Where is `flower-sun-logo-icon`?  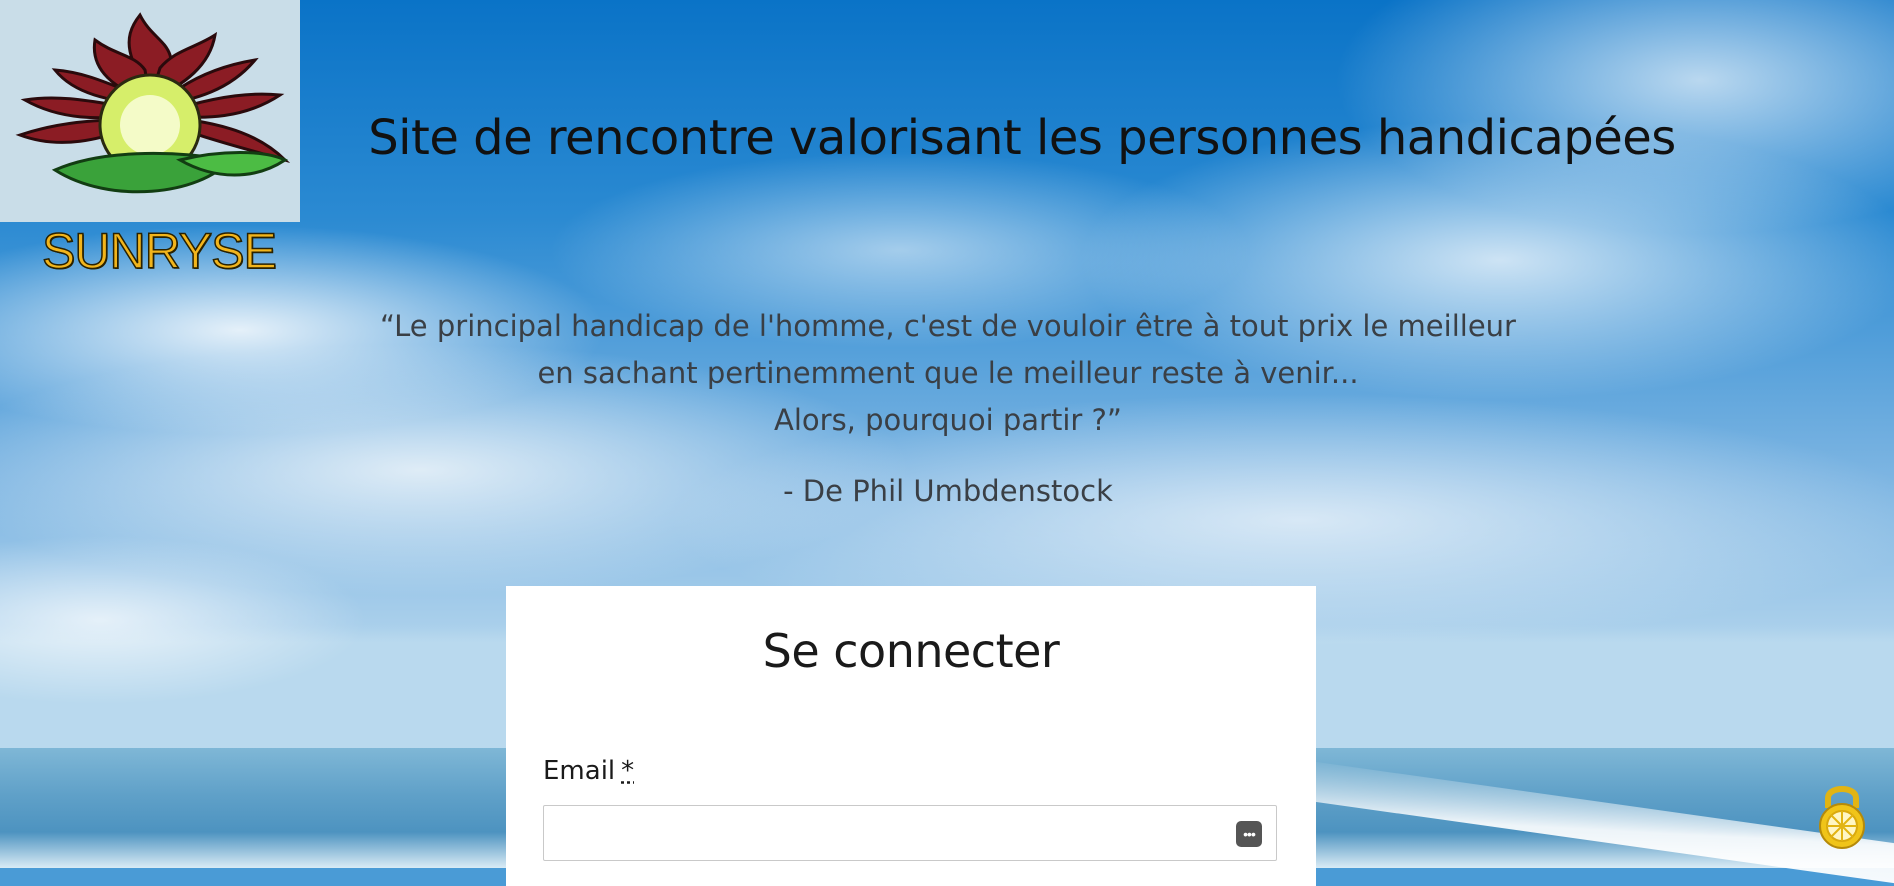 flower-sun-logo-icon is located at coordinates (153, 103).